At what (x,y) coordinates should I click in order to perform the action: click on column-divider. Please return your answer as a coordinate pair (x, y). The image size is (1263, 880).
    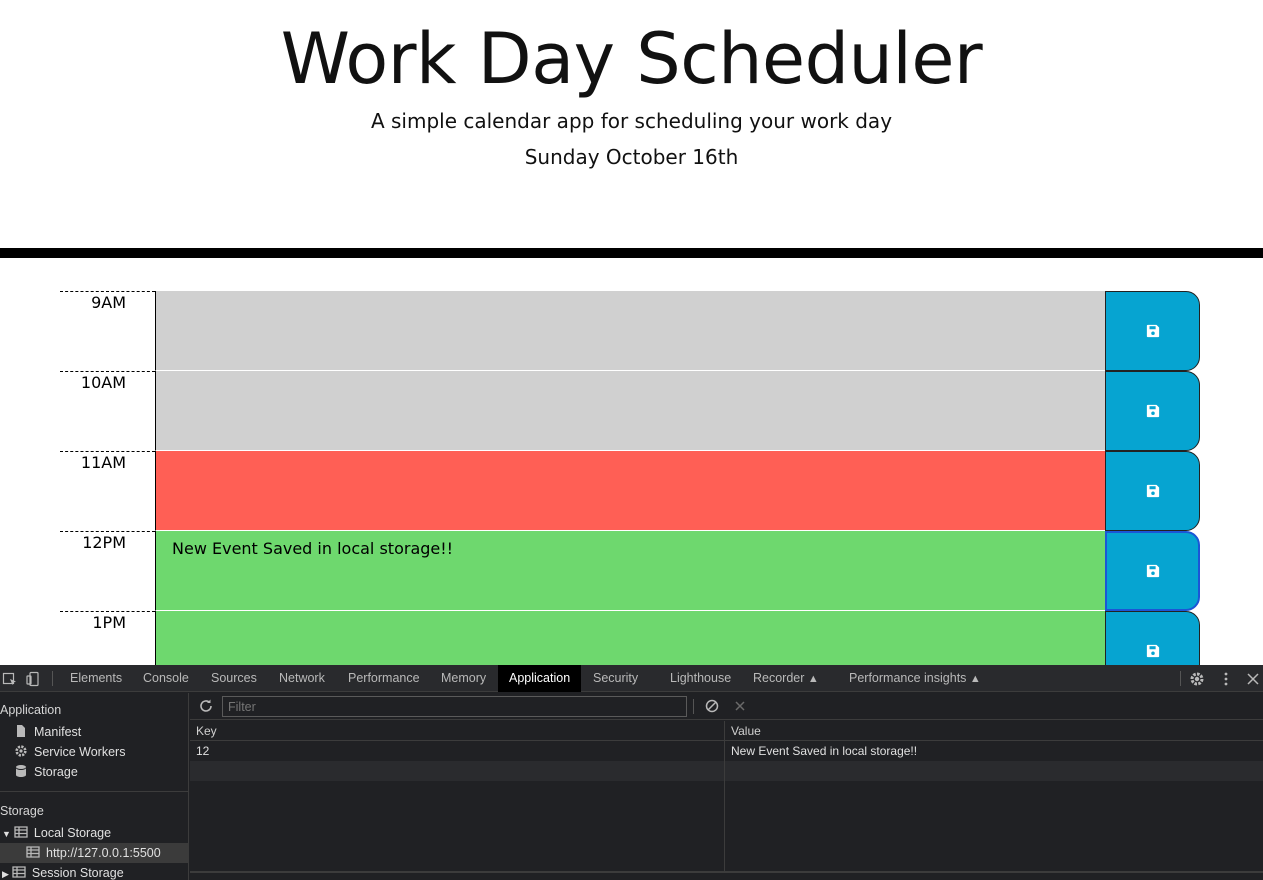
    Looking at the image, I should click on (724, 796).